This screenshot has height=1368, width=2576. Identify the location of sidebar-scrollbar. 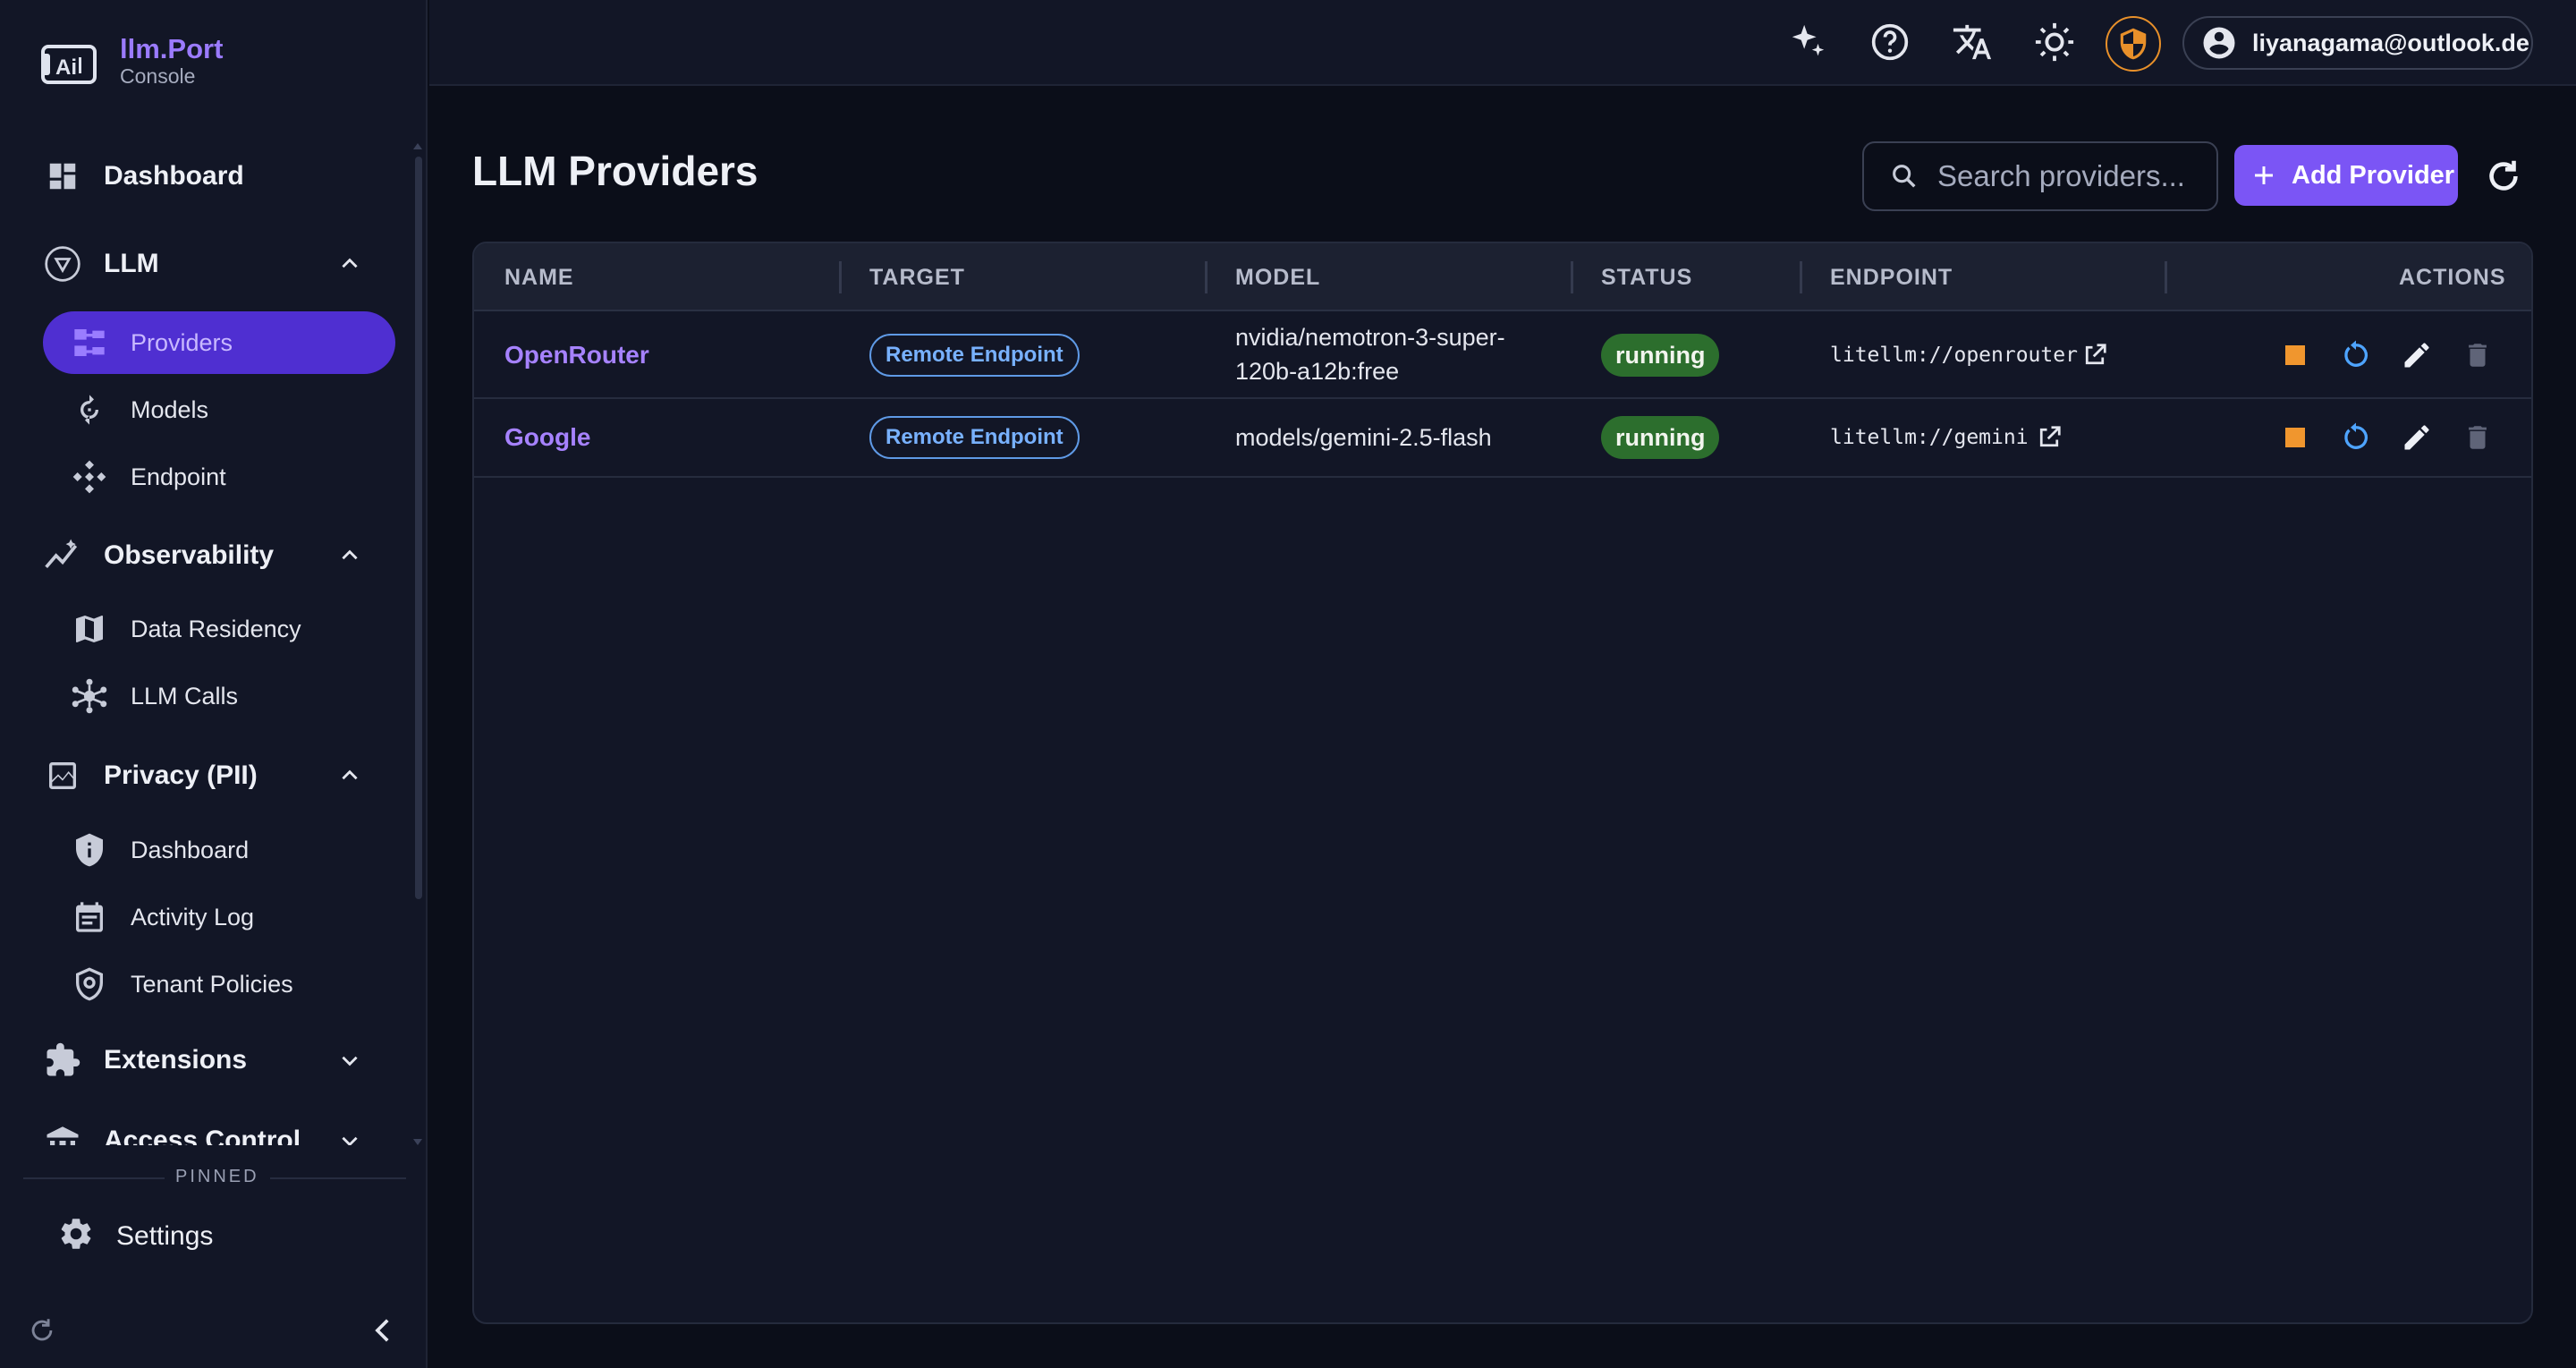
(417, 644).